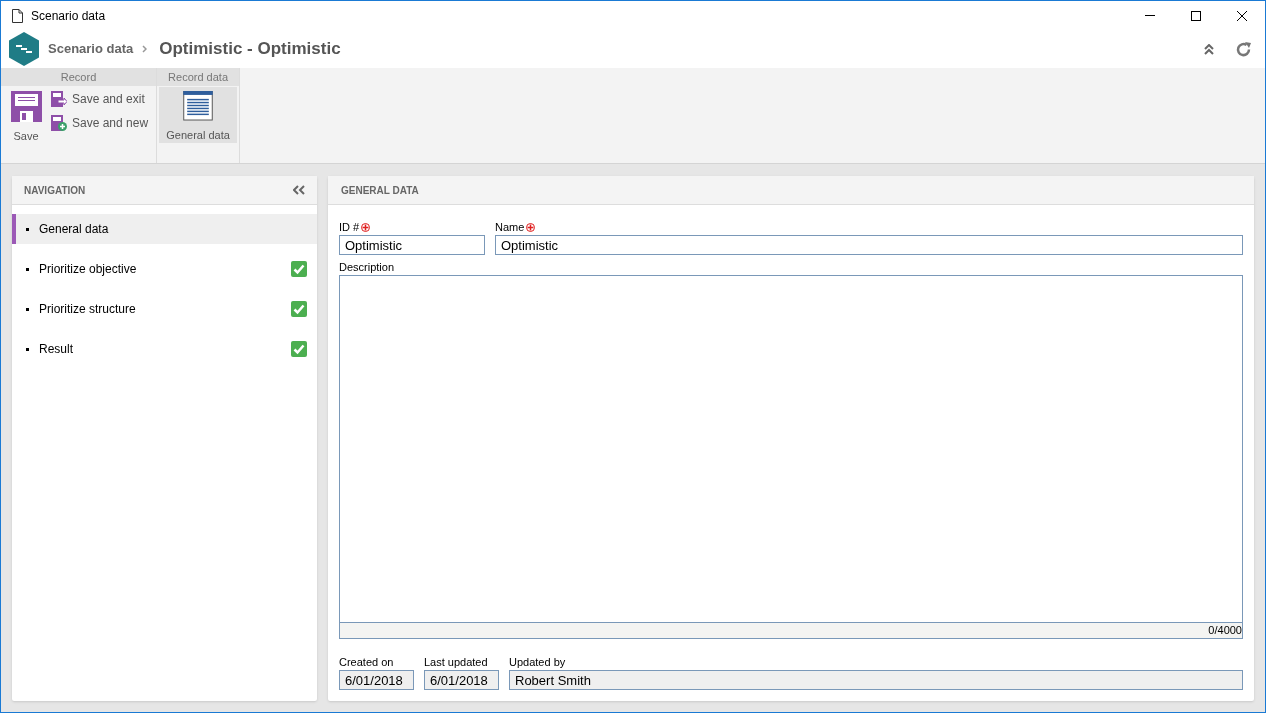 Image resolution: width=1266 pixels, height=713 pixels. What do you see at coordinates (68, 16) in the screenshot?
I see `window-title: Scenario data` at bounding box center [68, 16].